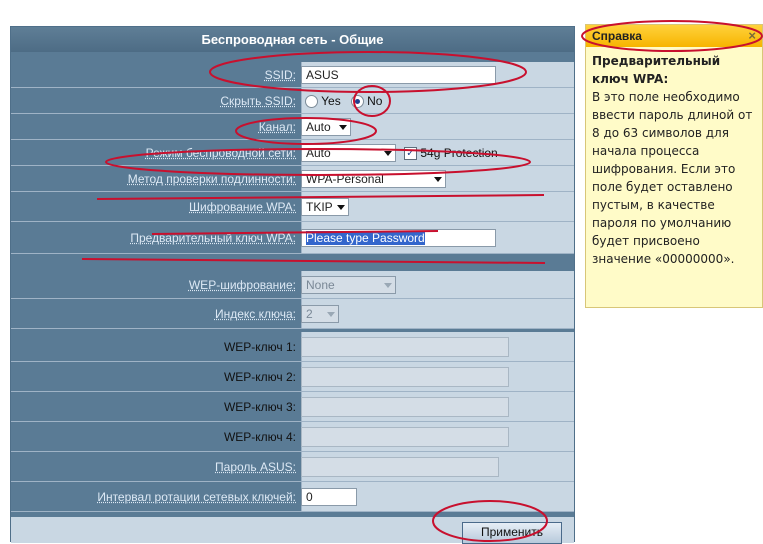 Image resolution: width=763 pixels, height=544 pixels. I want to click on hide-ssid-row: Скрыть SSID: Yes No, so click(292, 101).